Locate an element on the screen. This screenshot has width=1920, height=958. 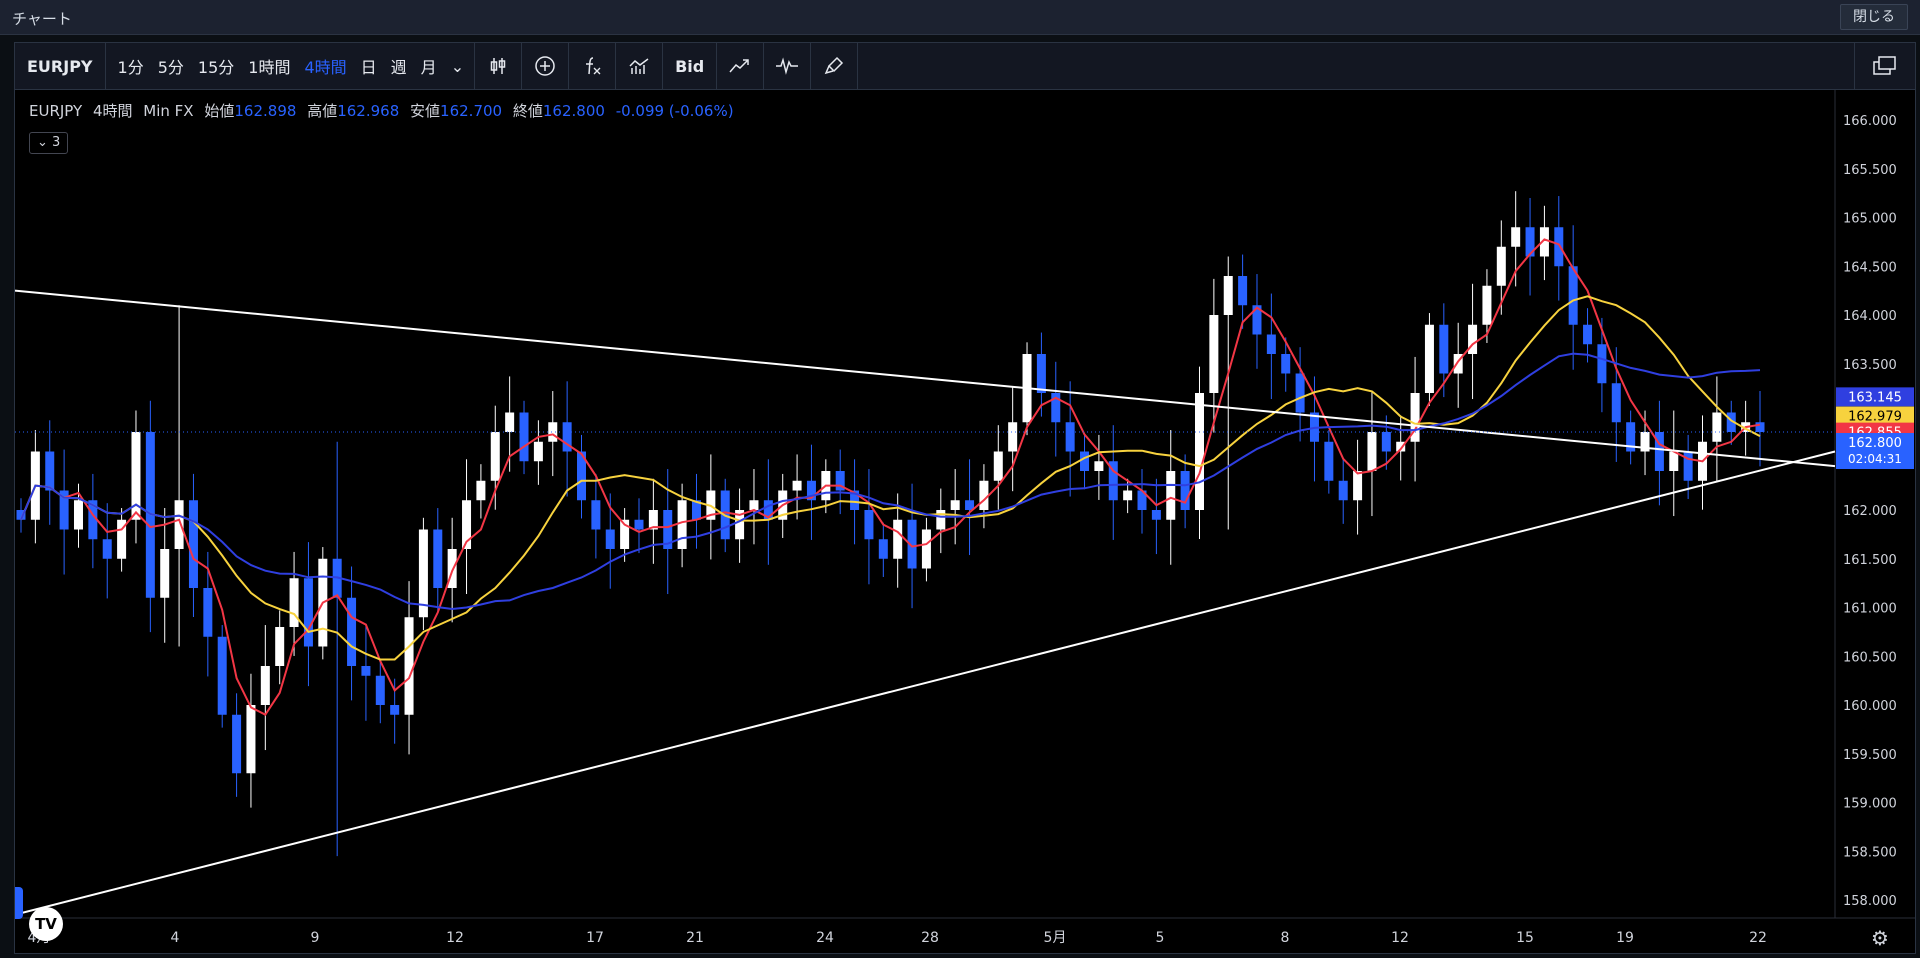
x-tick-label: 4 is located at coordinates (175, 938).